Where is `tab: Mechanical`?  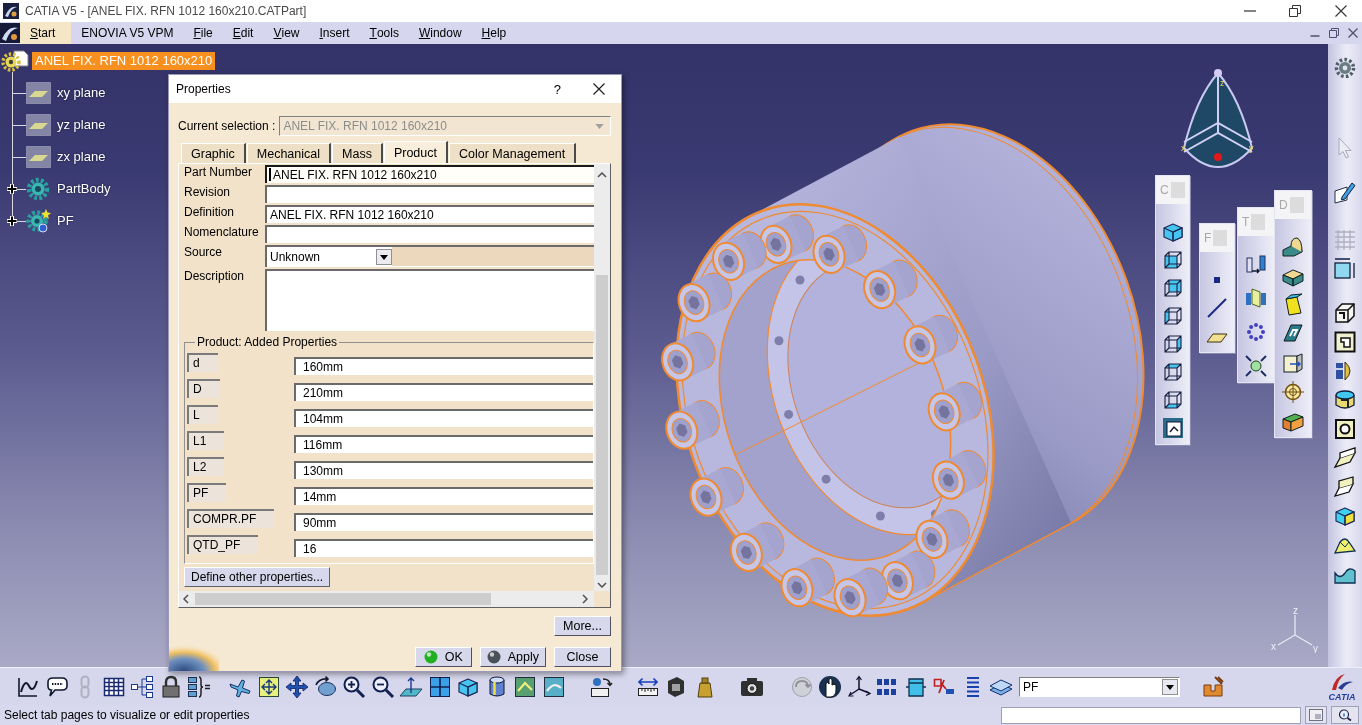 tab: Mechanical is located at coordinates (288, 153).